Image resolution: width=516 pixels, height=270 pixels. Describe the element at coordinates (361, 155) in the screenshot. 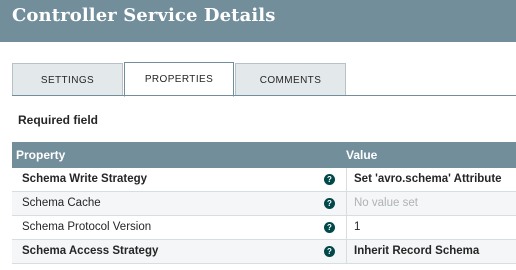

I see `column-header-value: Value` at that location.